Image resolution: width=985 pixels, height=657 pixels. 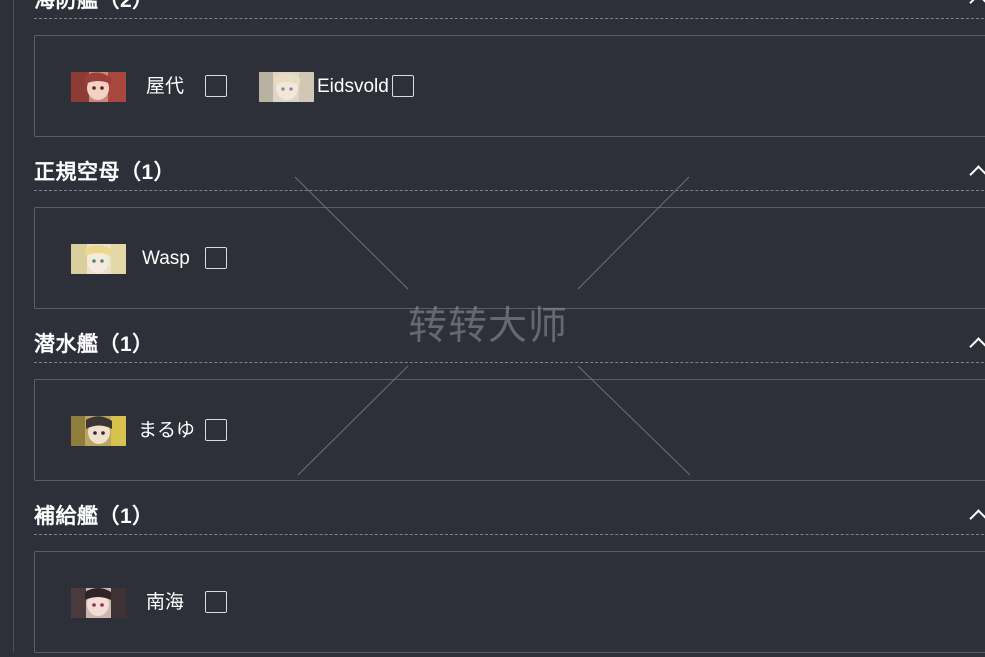 I want to click on ship-item: 南海, so click(x=151, y=603).